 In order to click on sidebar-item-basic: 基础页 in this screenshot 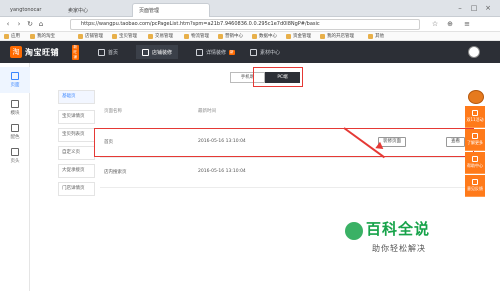, I will do `click(76, 97)`.